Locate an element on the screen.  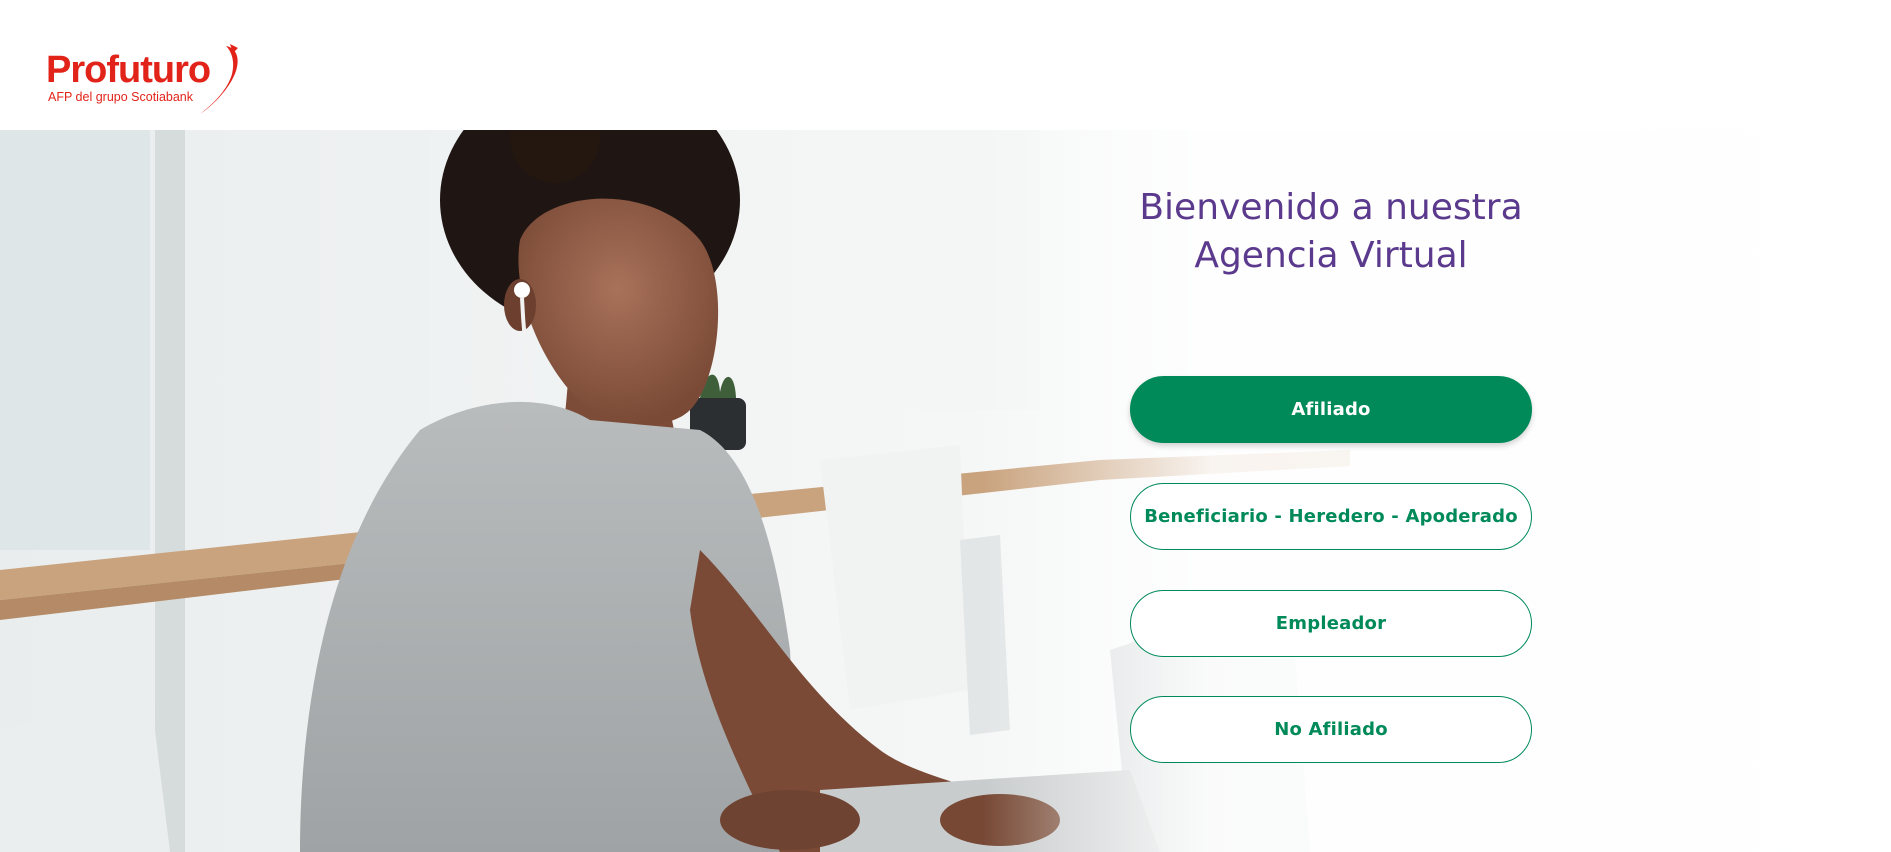
no-afiliado-button: No Afiliado is located at coordinates (1331, 729).